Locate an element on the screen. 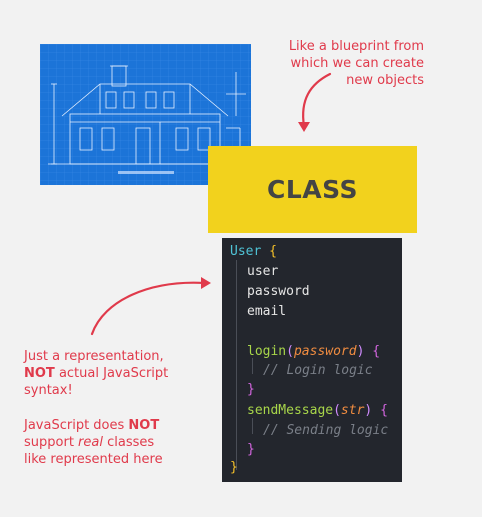 The image size is (482, 517). arrow-head-right-icon is located at coordinates (206, 283).